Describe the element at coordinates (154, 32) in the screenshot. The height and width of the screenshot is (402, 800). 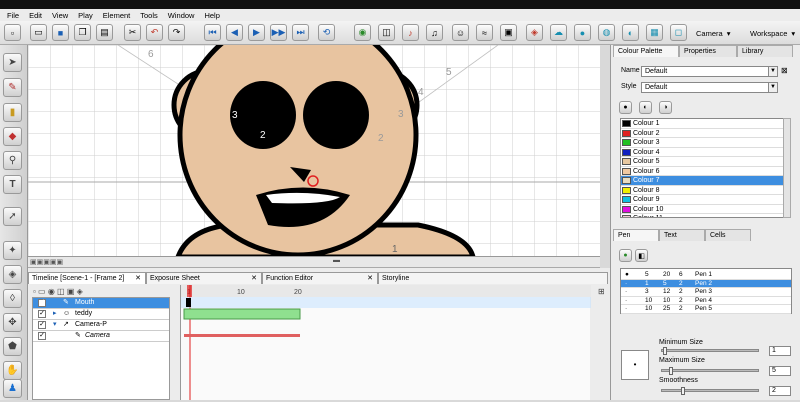
I see `undo-icon: ↶` at that location.